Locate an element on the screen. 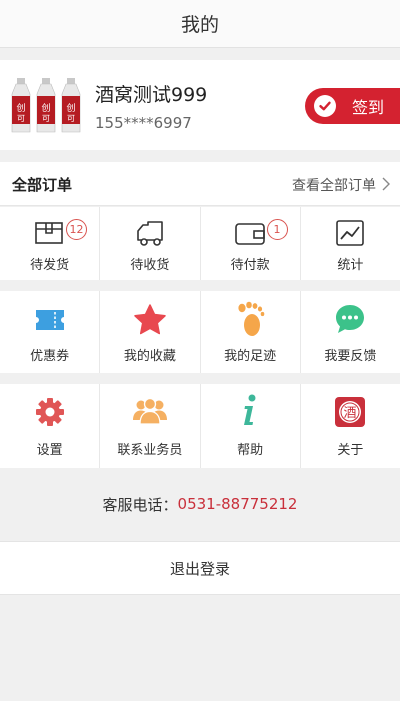 The width and height of the screenshot is (400, 701). wallet-icon is located at coordinates (250, 234).